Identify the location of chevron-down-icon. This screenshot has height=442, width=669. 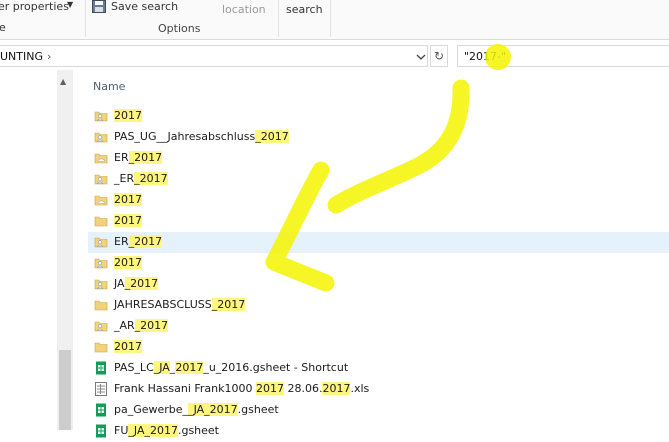
(421, 57).